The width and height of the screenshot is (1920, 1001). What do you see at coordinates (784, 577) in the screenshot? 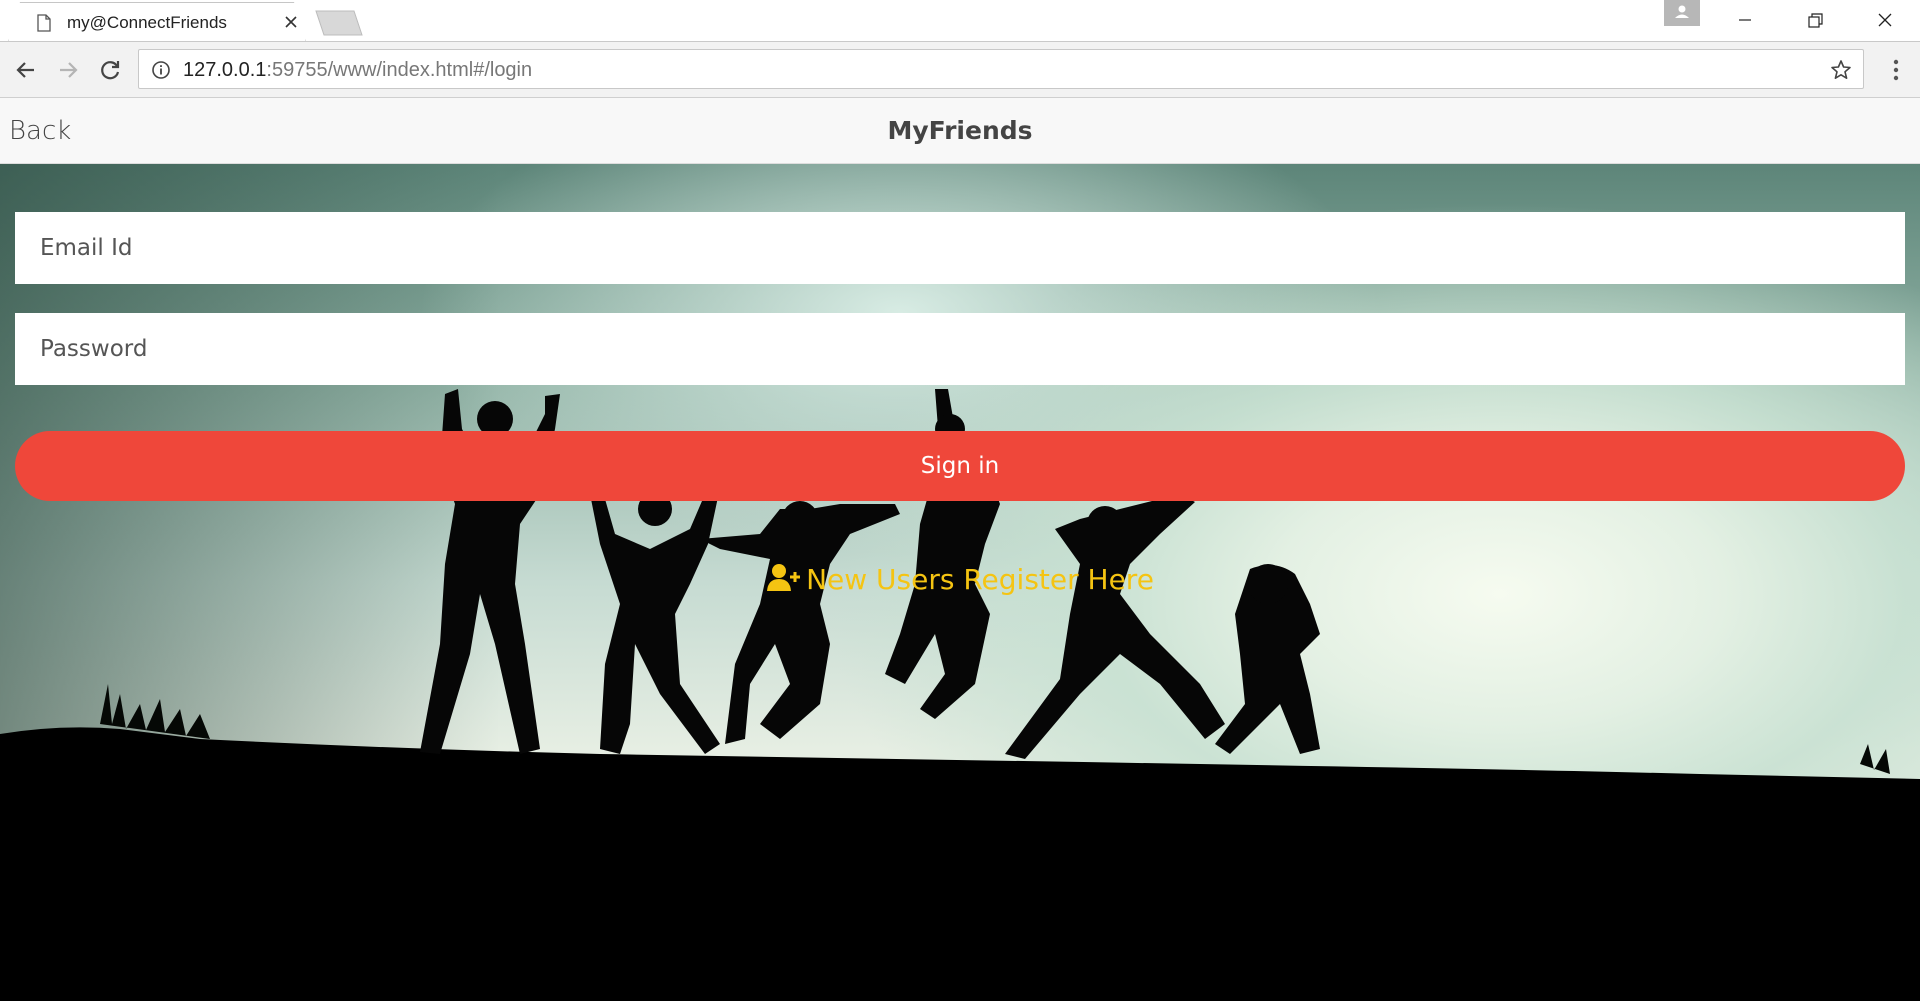
I see `user-plus-icon` at bounding box center [784, 577].